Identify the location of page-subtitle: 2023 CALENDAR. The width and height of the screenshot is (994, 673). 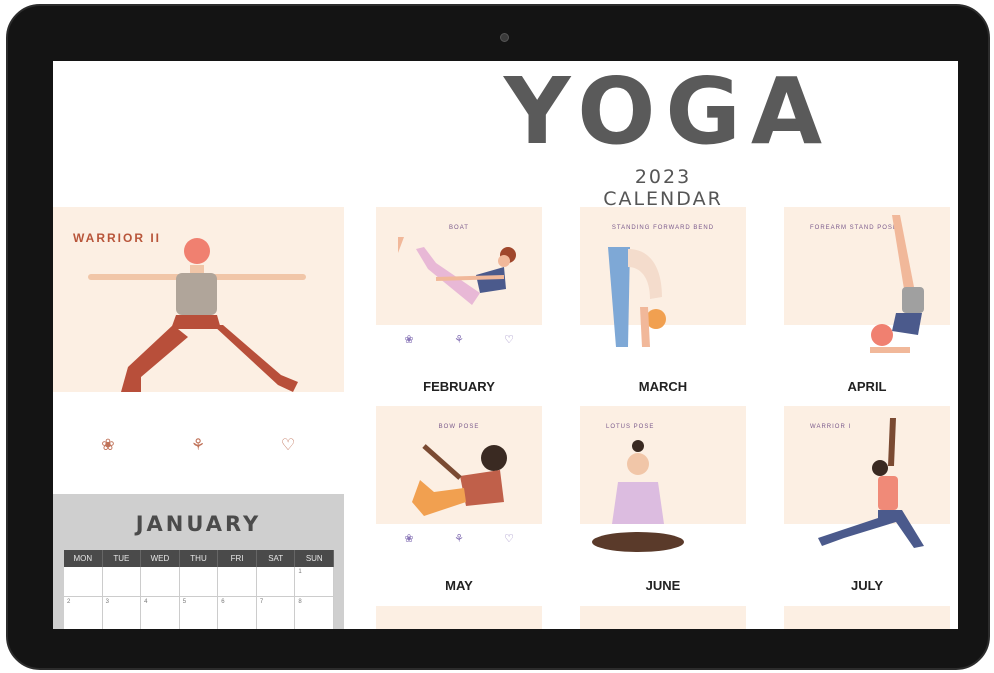
(663, 188).